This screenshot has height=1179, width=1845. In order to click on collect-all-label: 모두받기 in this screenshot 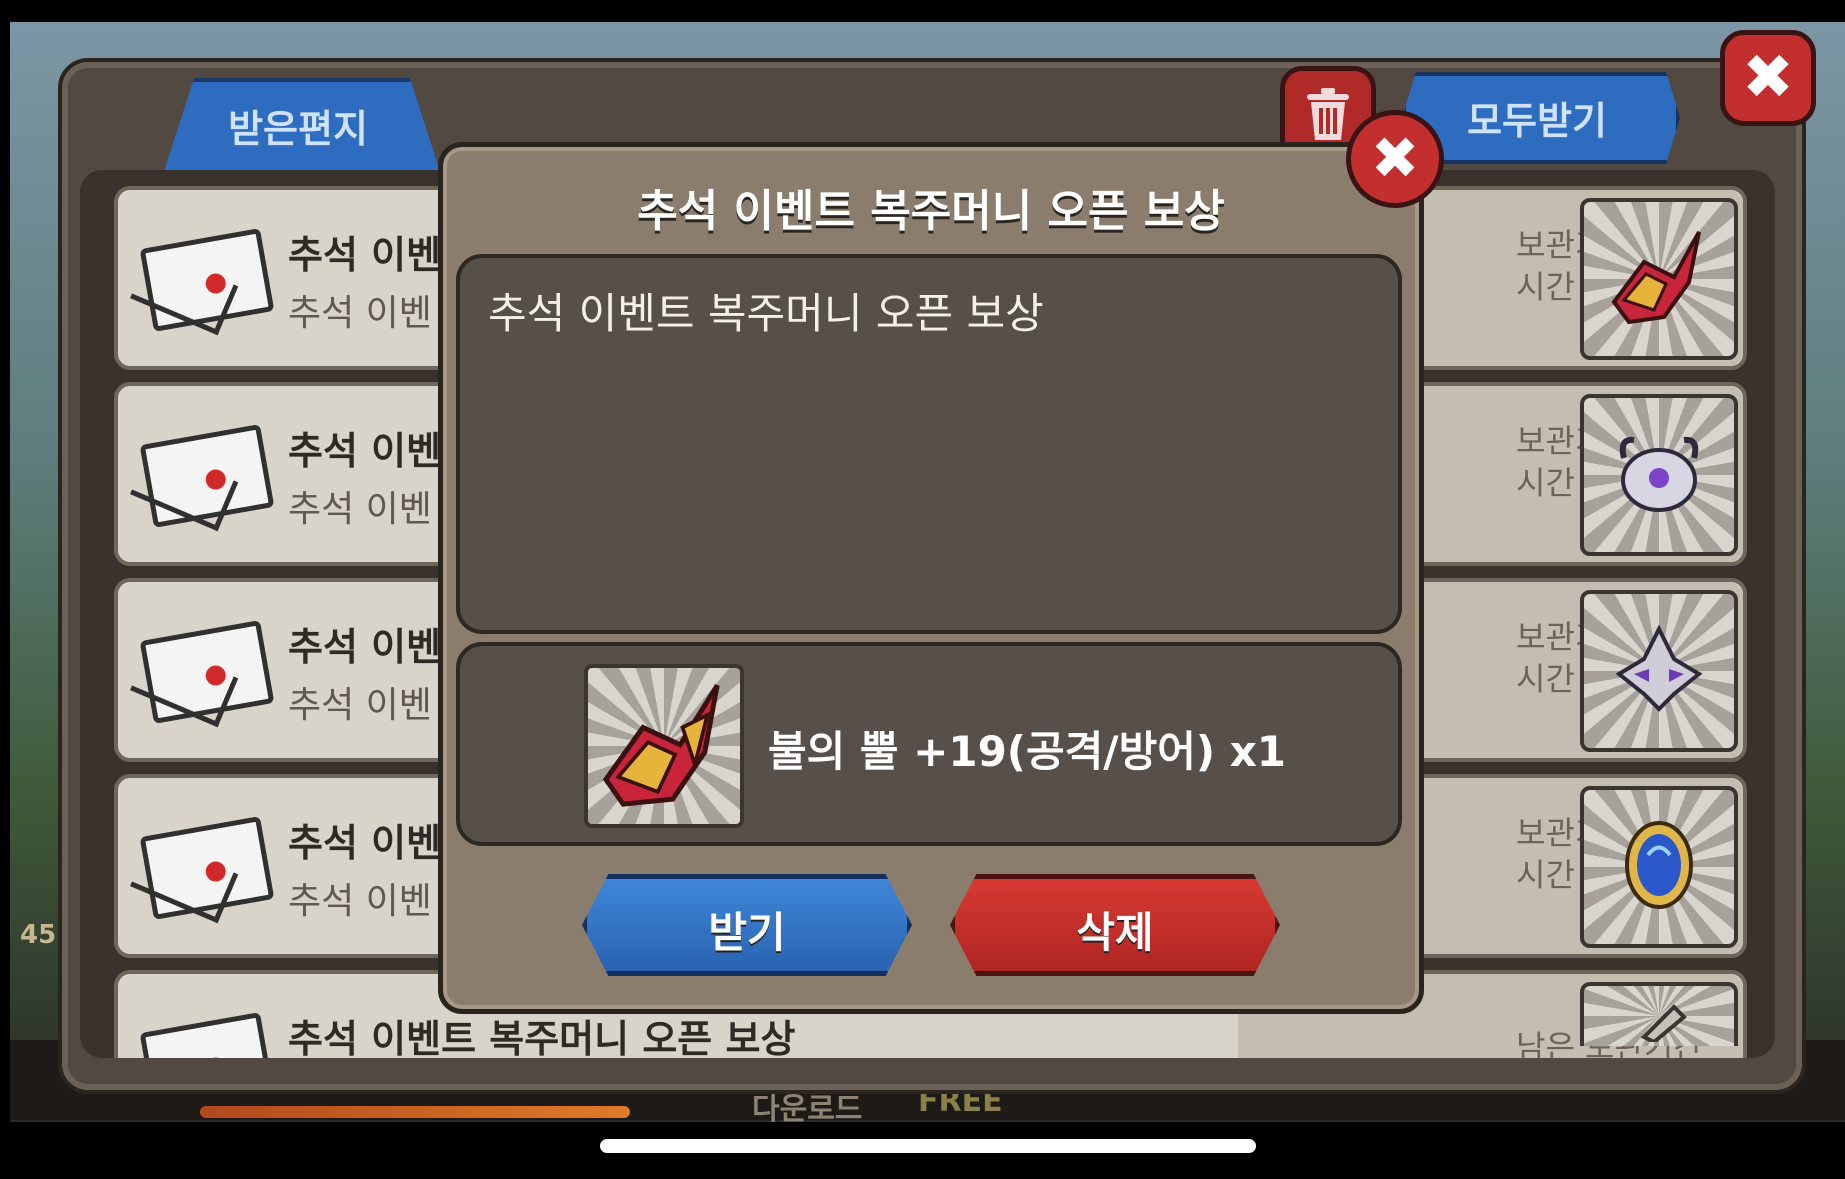, I will do `click(1537, 121)`.